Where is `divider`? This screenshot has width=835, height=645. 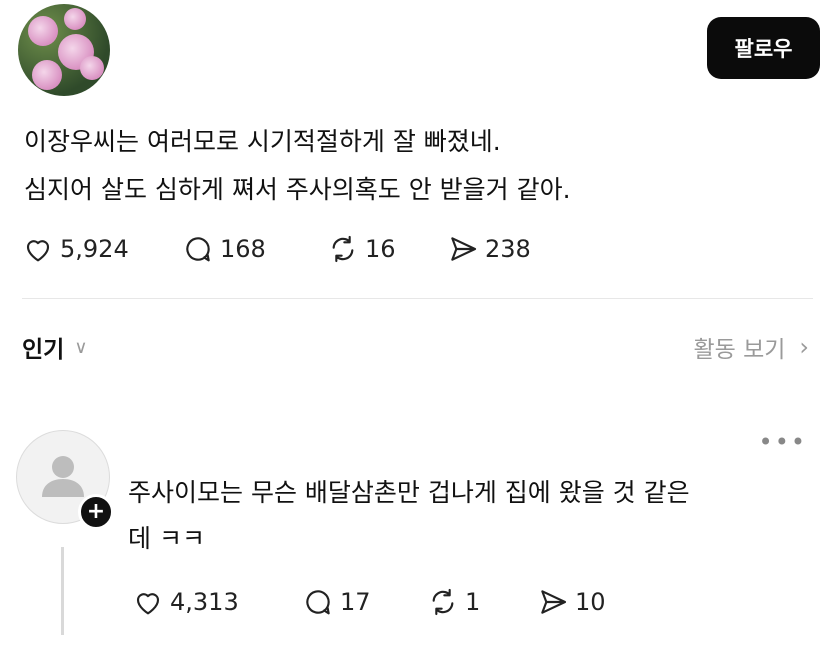
divider is located at coordinates (417, 298).